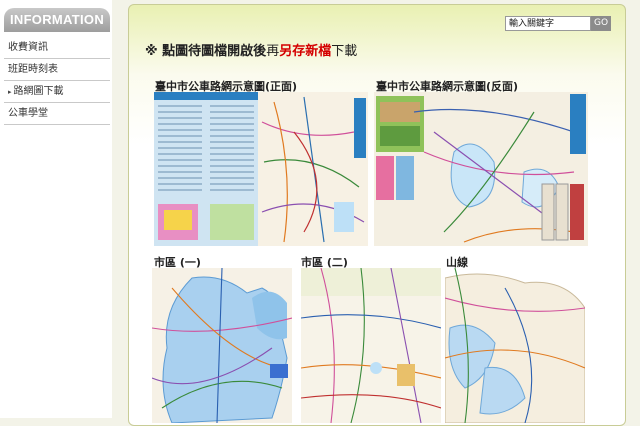  I want to click on sidebar-item-label: 班距時刻表, so click(33, 69).